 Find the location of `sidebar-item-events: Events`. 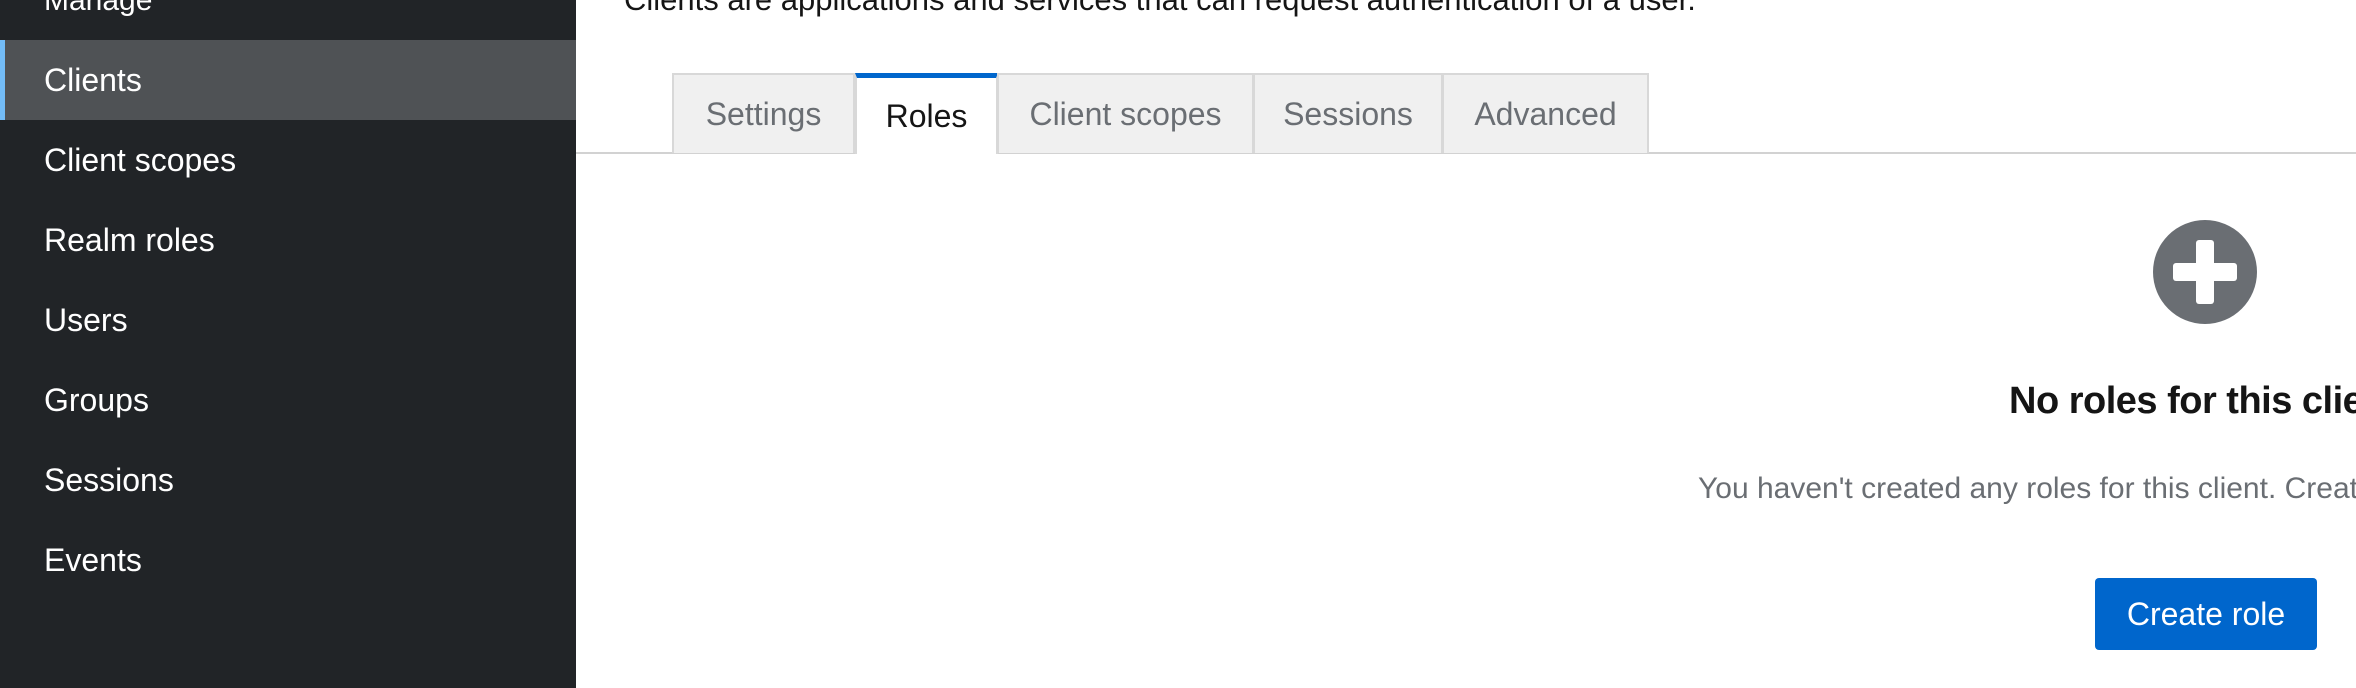

sidebar-item-events: Events is located at coordinates (288, 560).